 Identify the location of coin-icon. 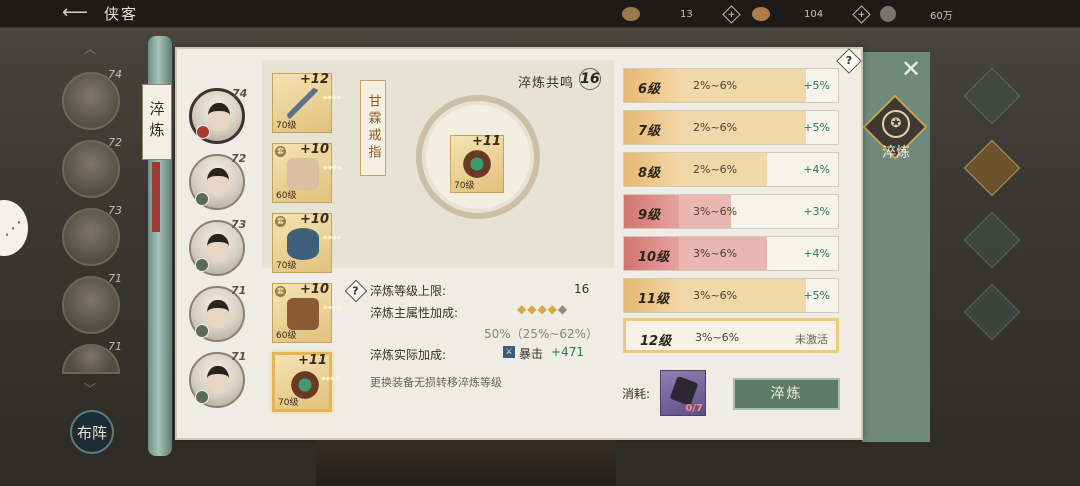
(888, 14).